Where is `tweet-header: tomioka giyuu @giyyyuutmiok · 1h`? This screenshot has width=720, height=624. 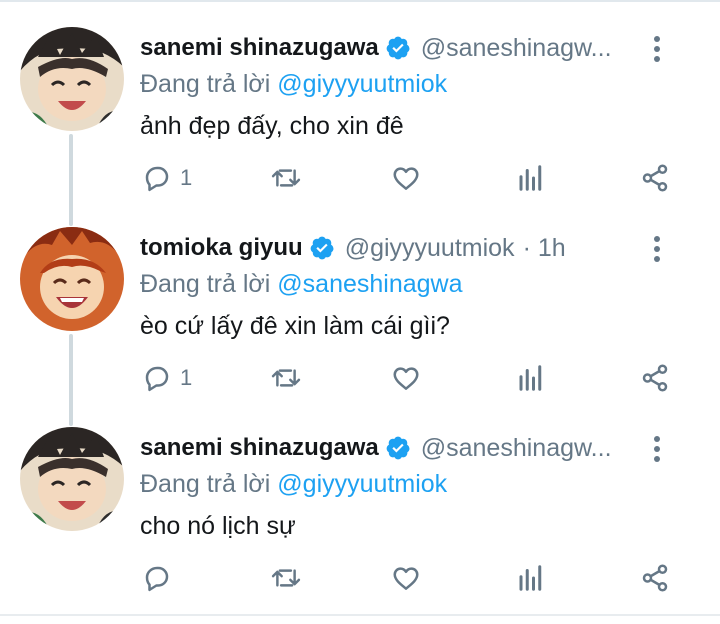
tweet-header: tomioka giyuu @giyyyuutmiok · 1h is located at coordinates (420, 248).